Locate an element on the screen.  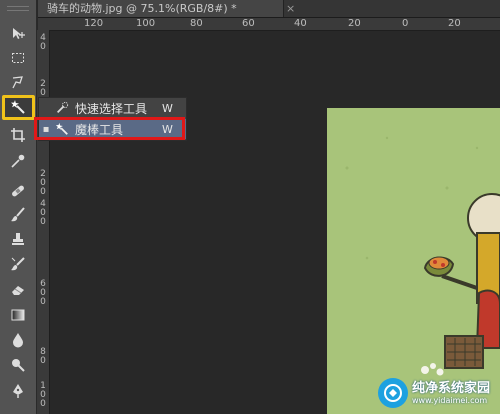
crop-tool is located at coordinates (18, 135).